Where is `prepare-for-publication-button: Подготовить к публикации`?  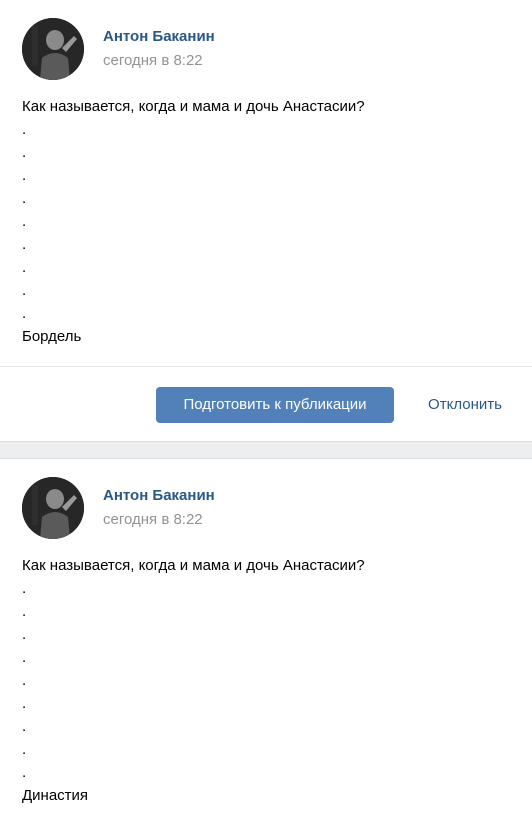
prepare-for-publication-button: Подготовить к публикации is located at coordinates (275, 405).